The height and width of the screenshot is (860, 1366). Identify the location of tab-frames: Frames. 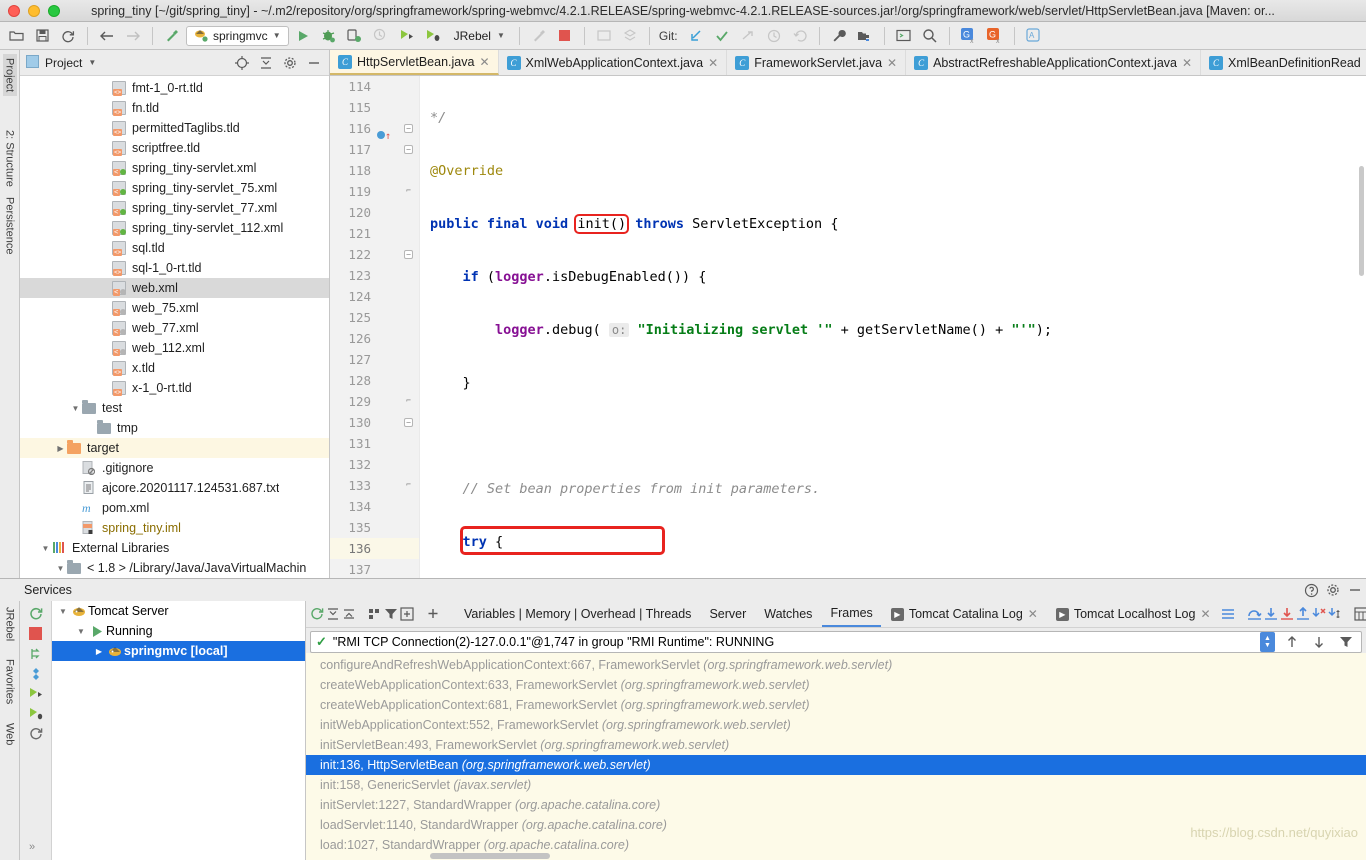
(851, 614).